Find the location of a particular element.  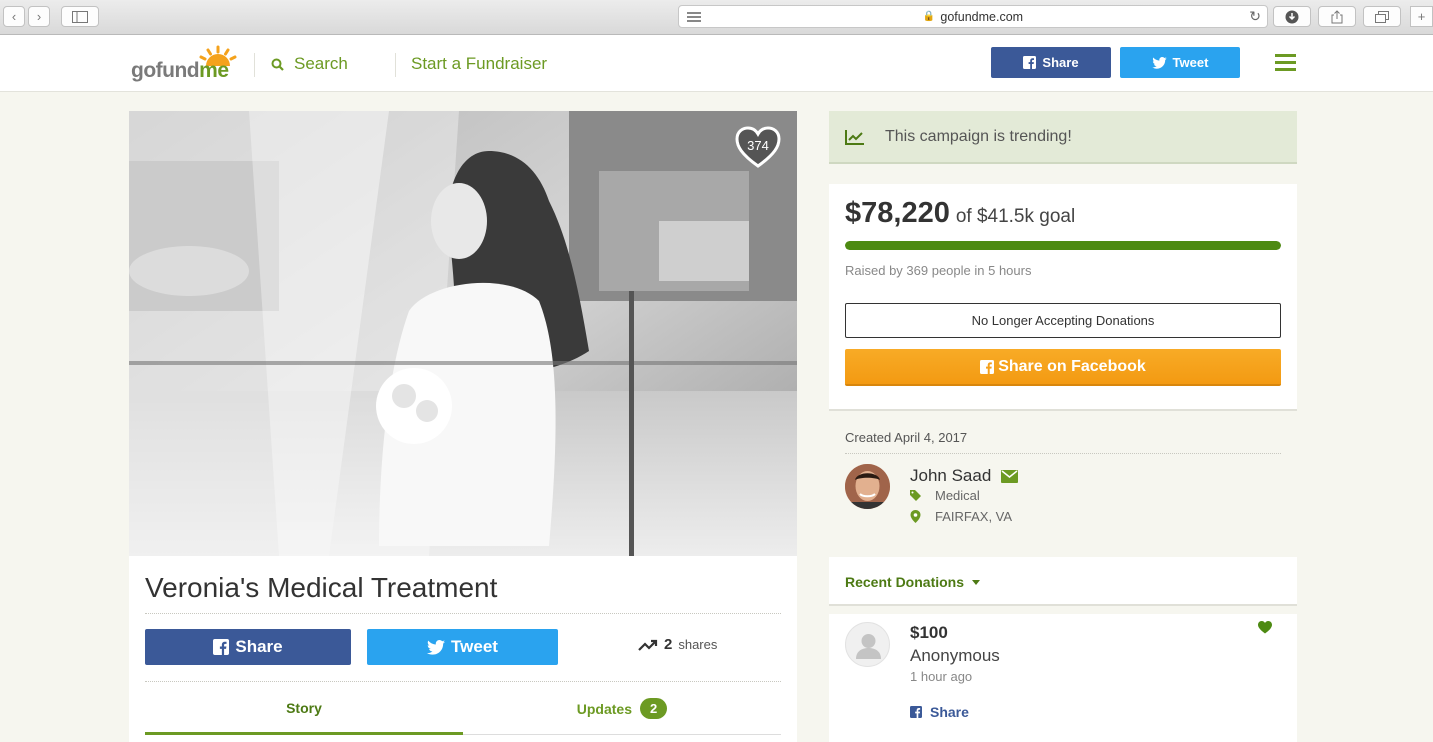

organizer-name: John Saad is located at coordinates (950, 476).